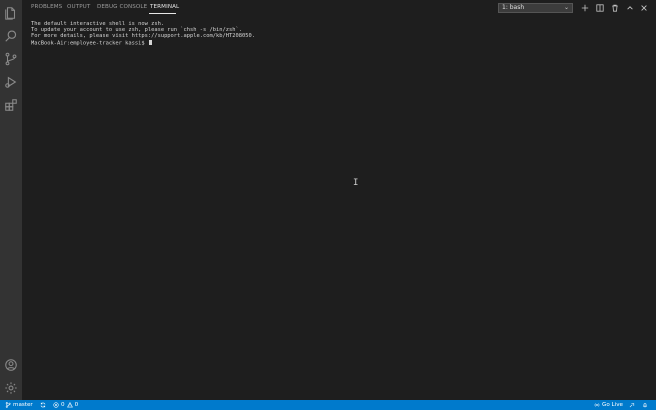  Describe the element at coordinates (11, 388) in the screenshot. I see `settings-gear-icon` at that location.